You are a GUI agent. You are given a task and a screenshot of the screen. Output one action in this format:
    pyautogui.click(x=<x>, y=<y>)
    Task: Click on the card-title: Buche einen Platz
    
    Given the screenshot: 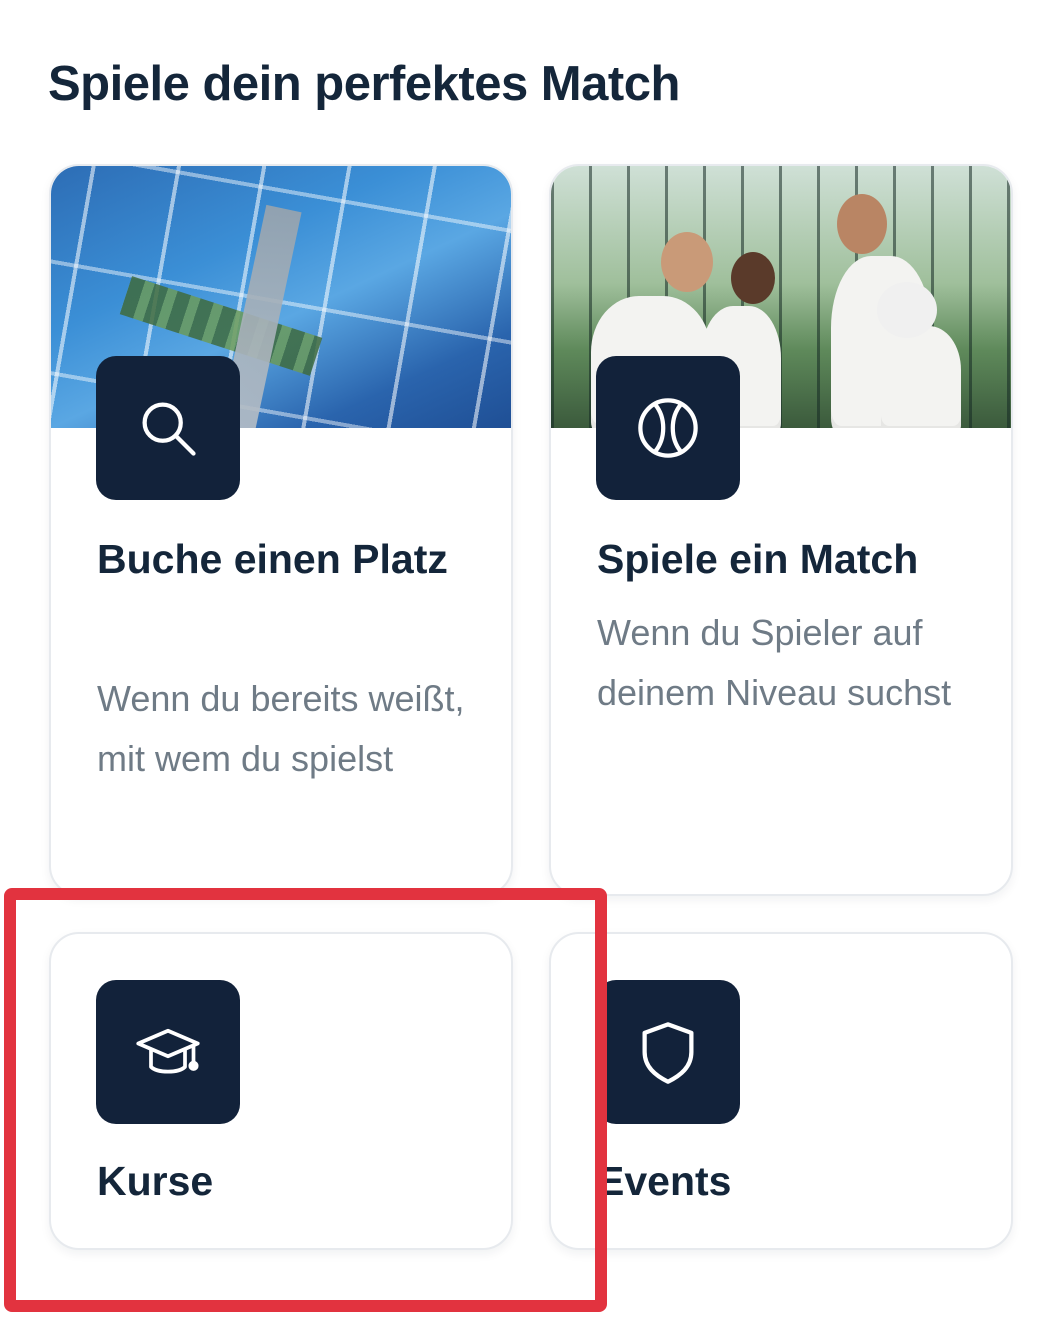 What is the action you would take?
    pyautogui.click(x=272, y=559)
    